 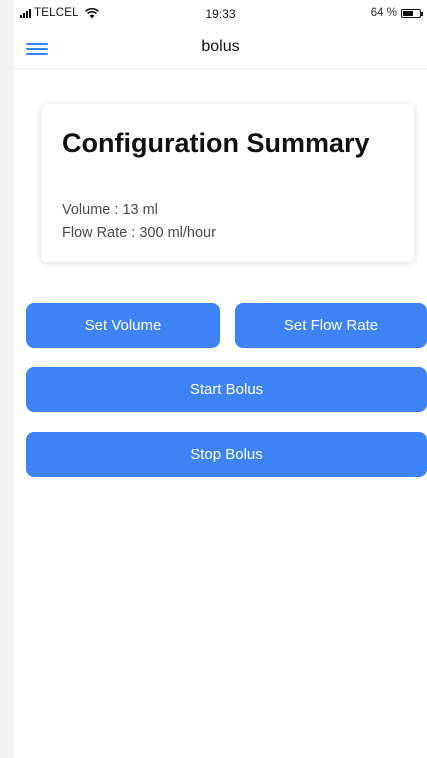 I want to click on stop-bolus-button: Stop Bolus, so click(x=226, y=454).